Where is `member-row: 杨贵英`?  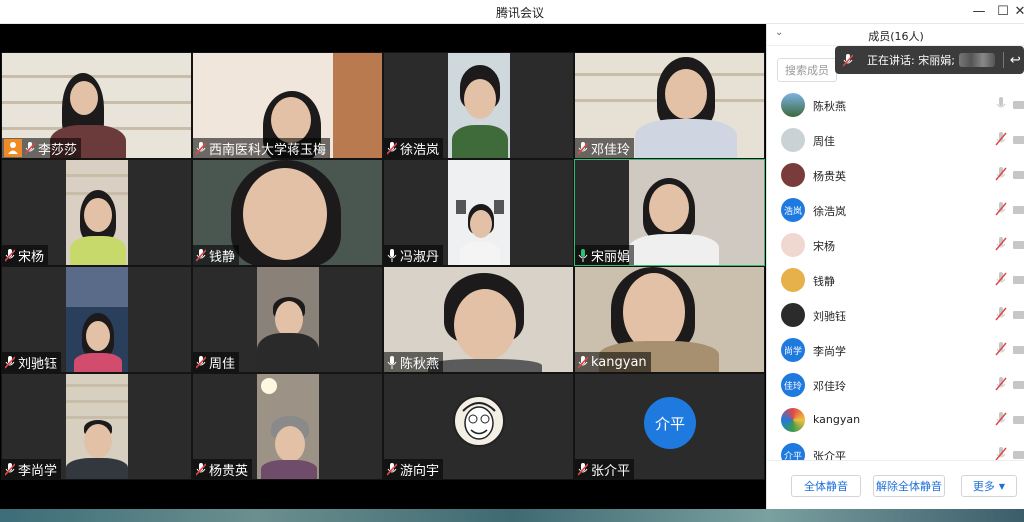
member-row: 杨贵英 is located at coordinates (895, 175).